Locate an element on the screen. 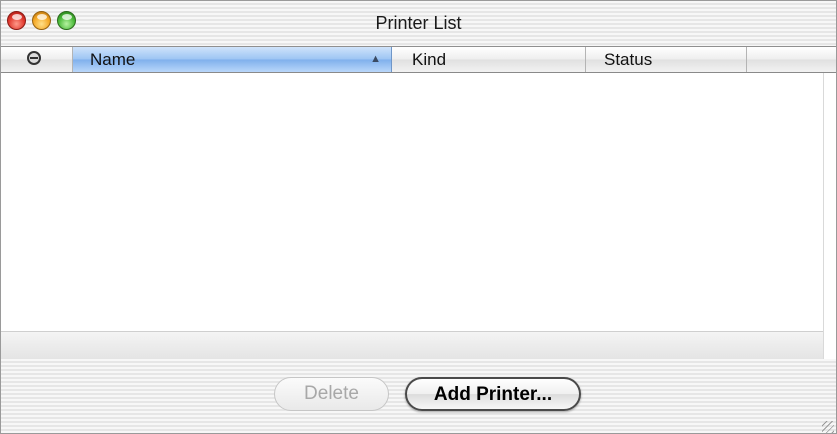 This screenshot has width=837, height=434. column-header-status-icon is located at coordinates (37, 59).